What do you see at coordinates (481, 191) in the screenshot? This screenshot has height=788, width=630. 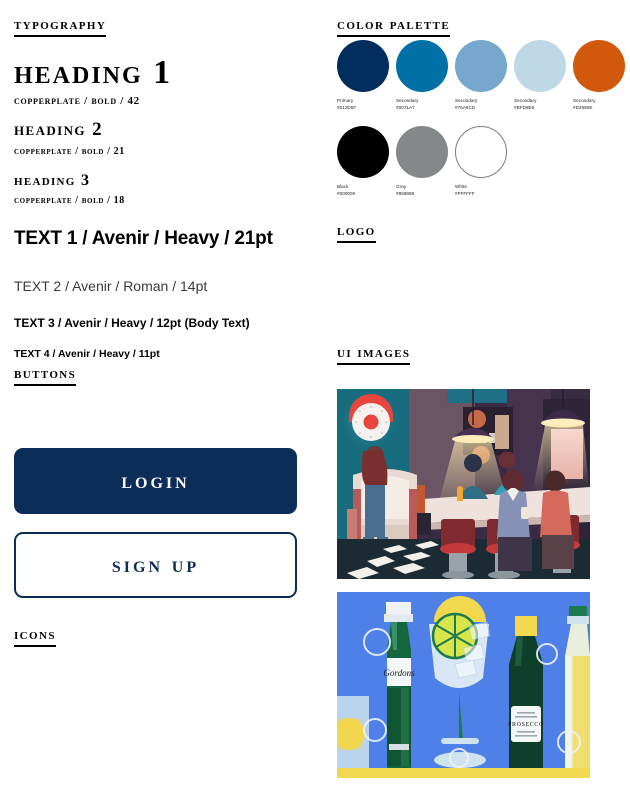 I see `color-swatch-labels: White #FFFFFF` at bounding box center [481, 191].